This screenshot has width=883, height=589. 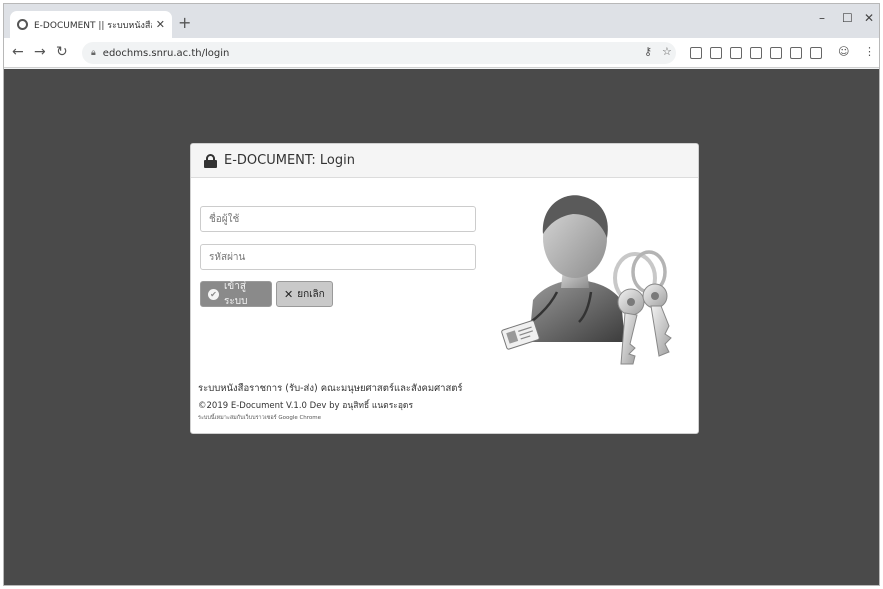 What do you see at coordinates (444, 161) in the screenshot?
I see `login-panel-header: E-DOCUMENT: Login` at bounding box center [444, 161].